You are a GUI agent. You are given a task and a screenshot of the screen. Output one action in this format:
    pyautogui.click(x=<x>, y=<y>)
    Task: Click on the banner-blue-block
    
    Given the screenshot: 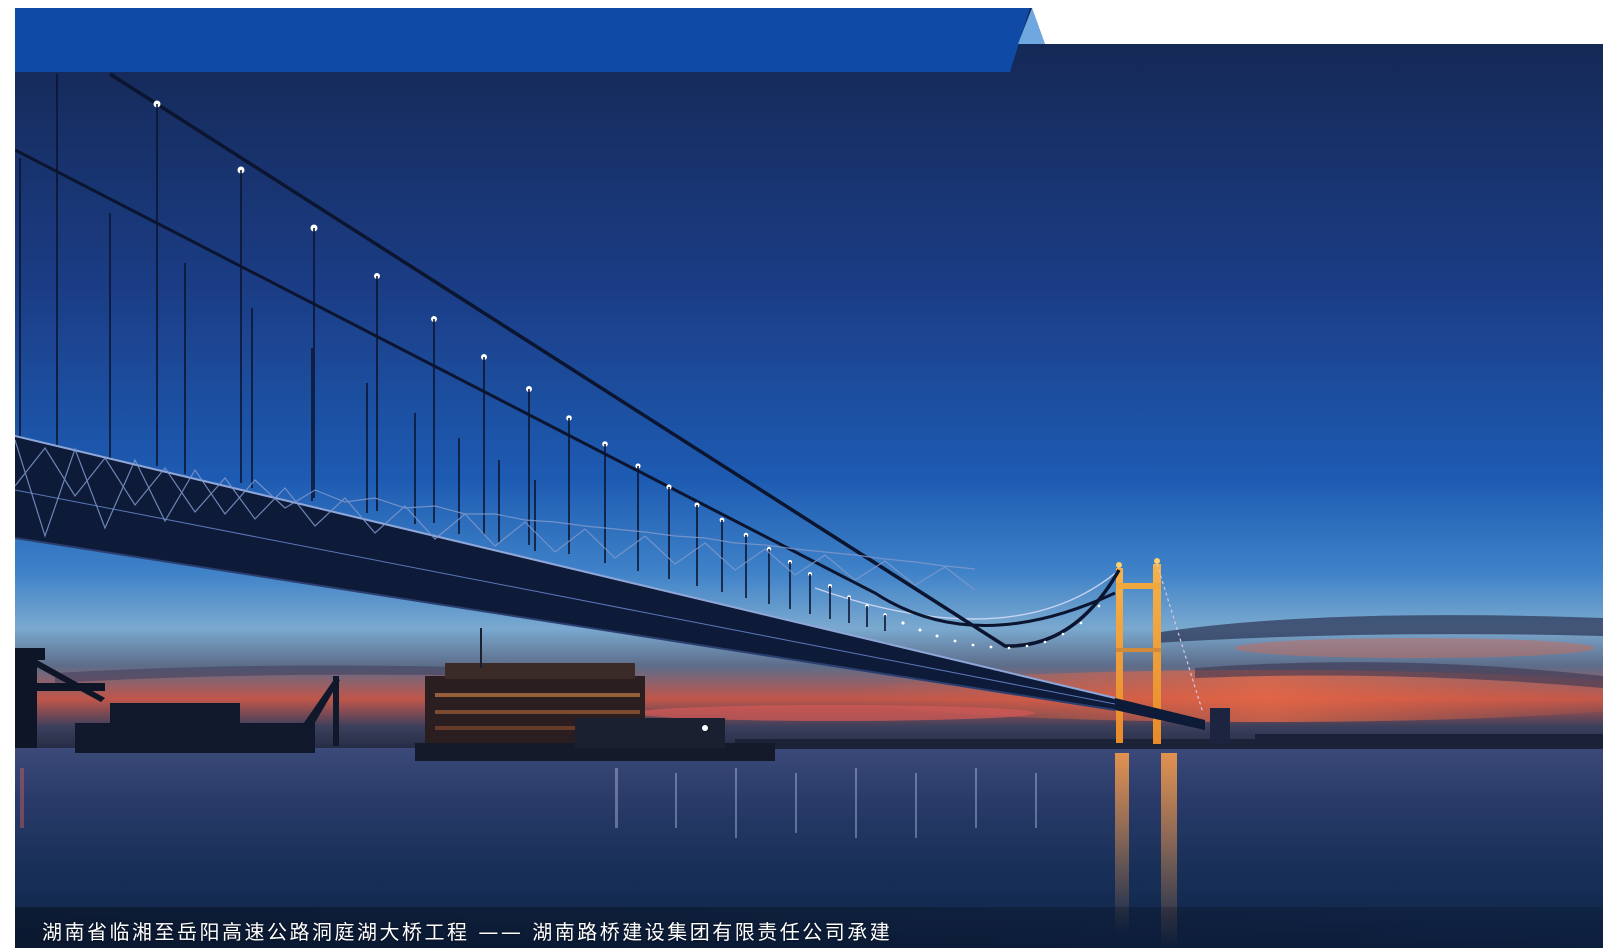 What is the action you would take?
    pyautogui.click(x=522, y=40)
    